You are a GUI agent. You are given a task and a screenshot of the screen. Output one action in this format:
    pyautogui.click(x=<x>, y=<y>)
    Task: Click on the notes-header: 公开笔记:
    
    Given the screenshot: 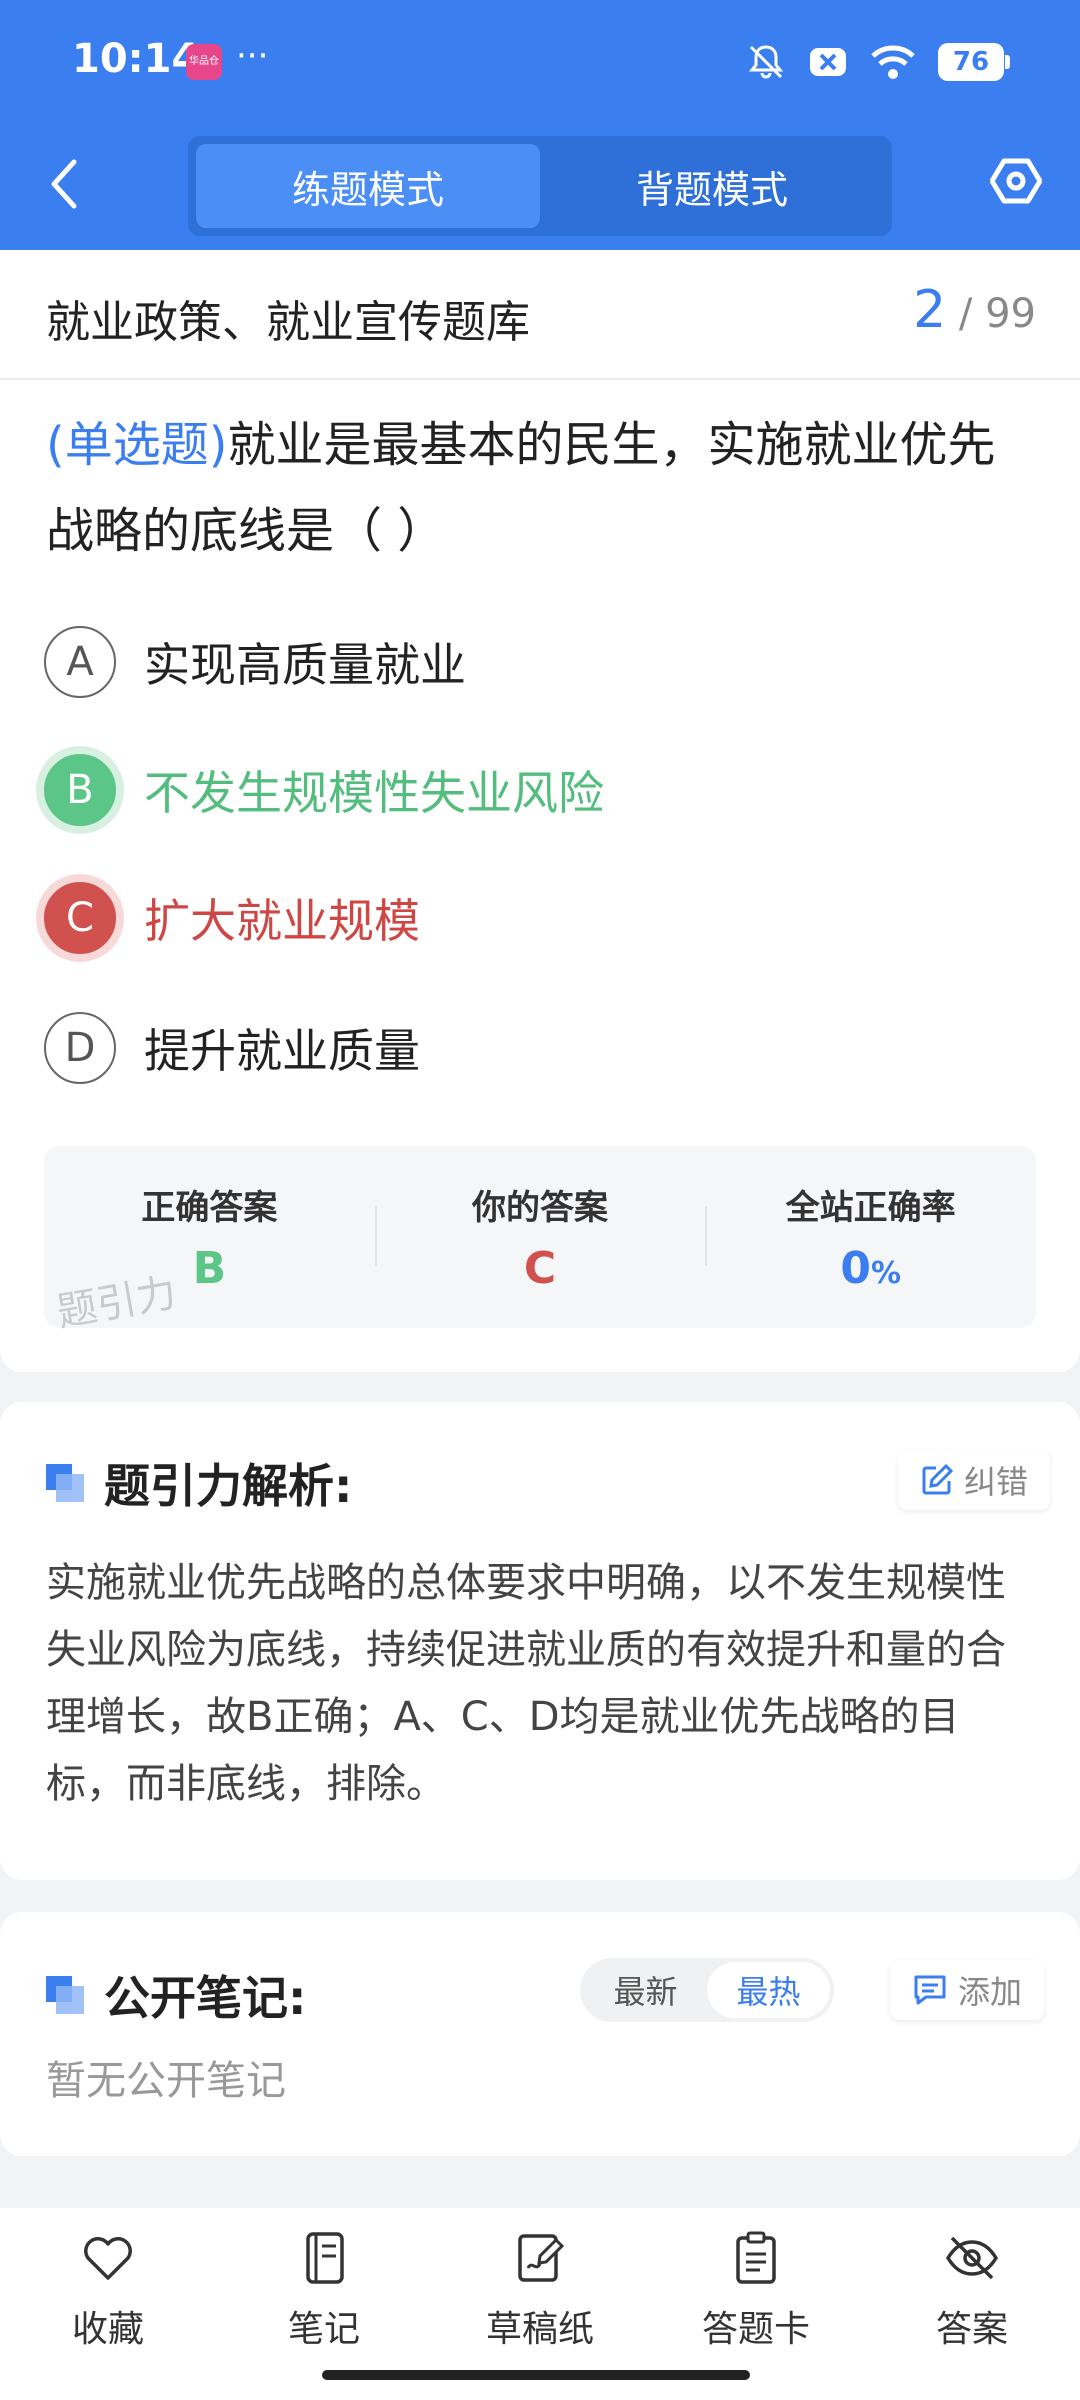 What is the action you would take?
    pyautogui.click(x=176, y=1995)
    